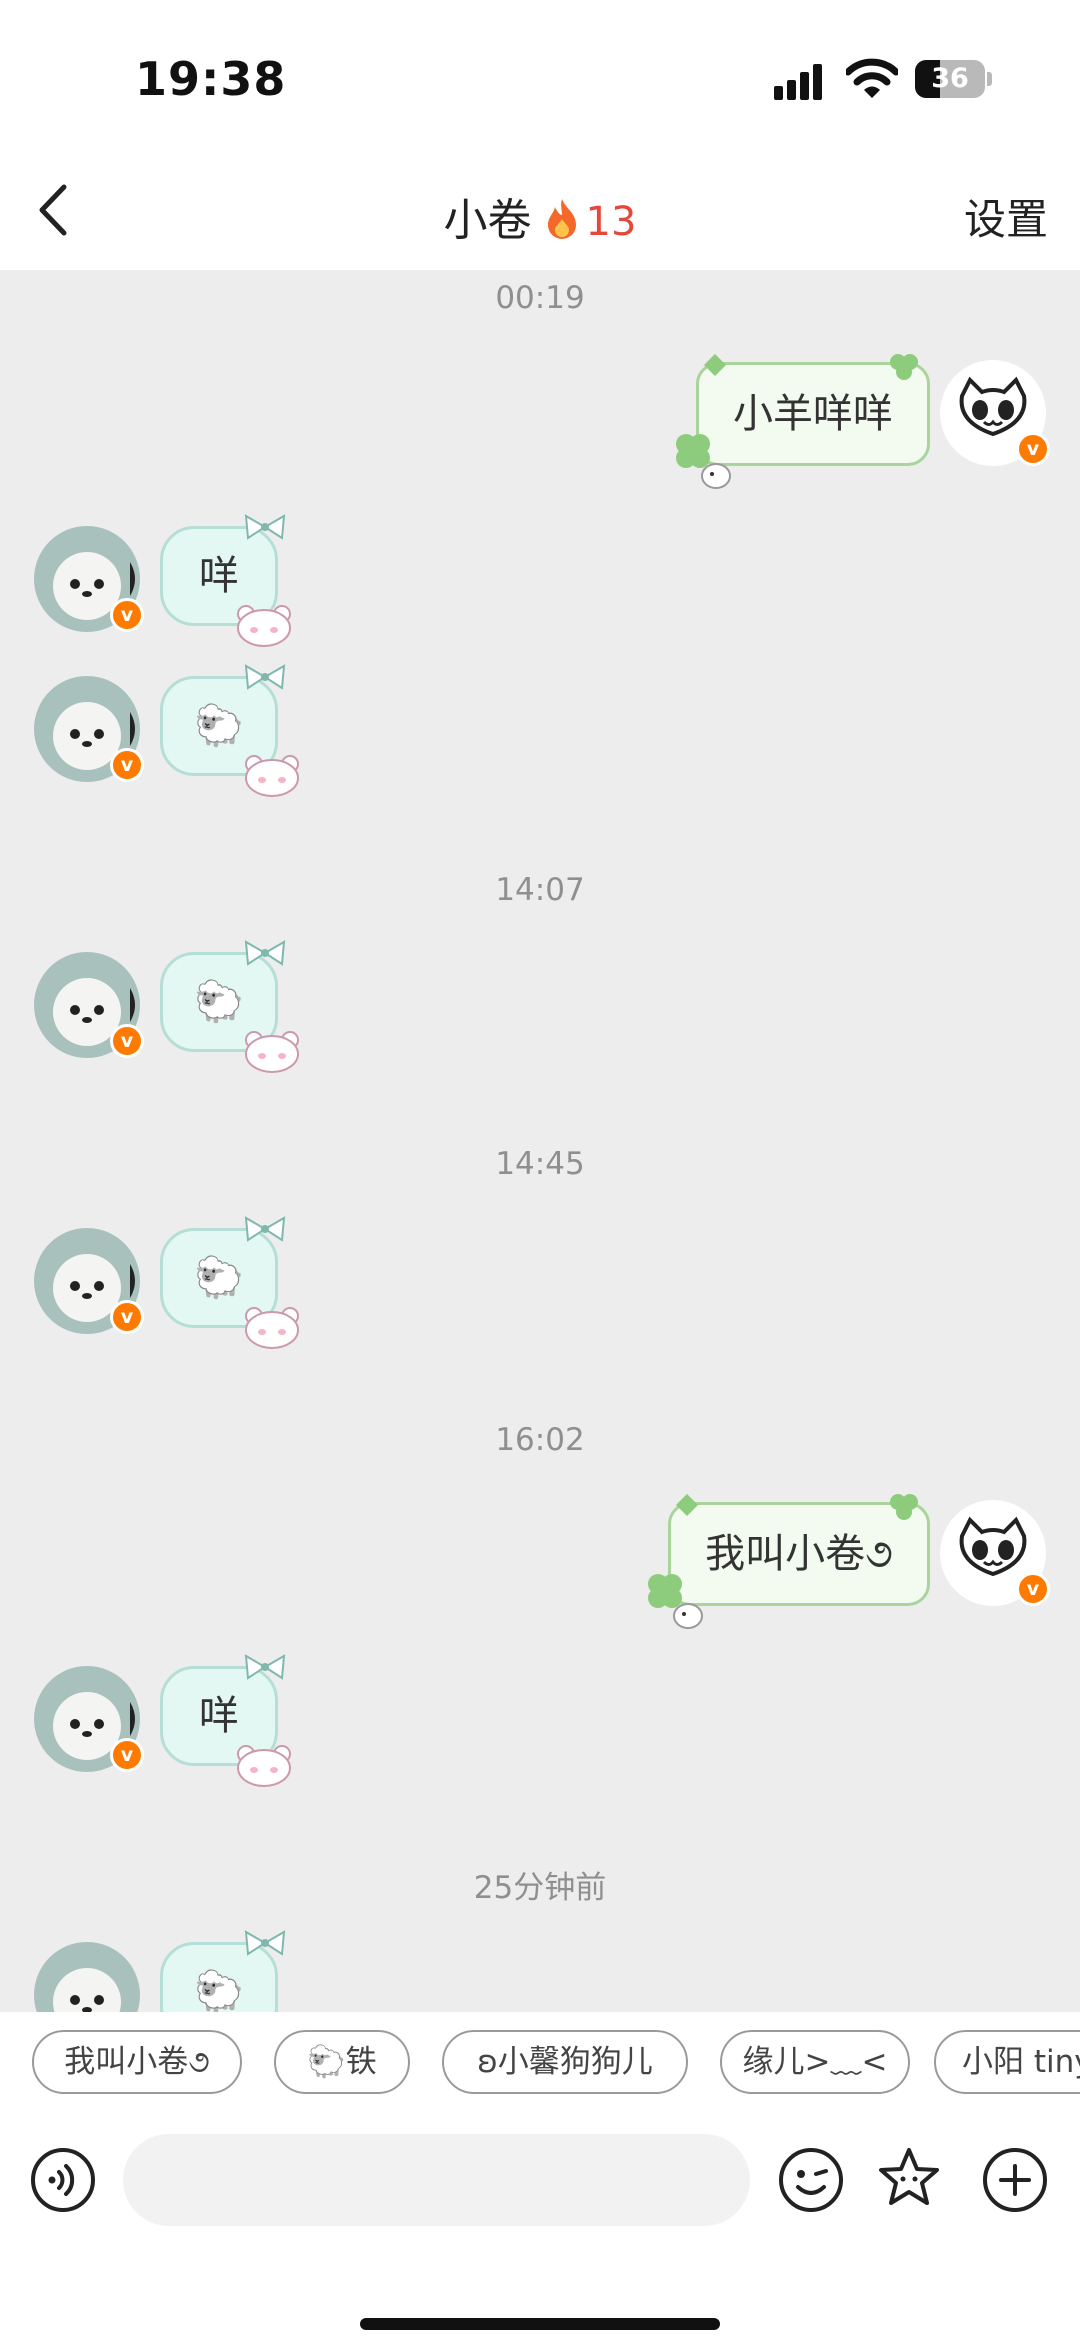 Image resolution: width=1080 pixels, height=2342 pixels. I want to click on quick-reply-chip: 我叫小卷૭, so click(137, 2062).